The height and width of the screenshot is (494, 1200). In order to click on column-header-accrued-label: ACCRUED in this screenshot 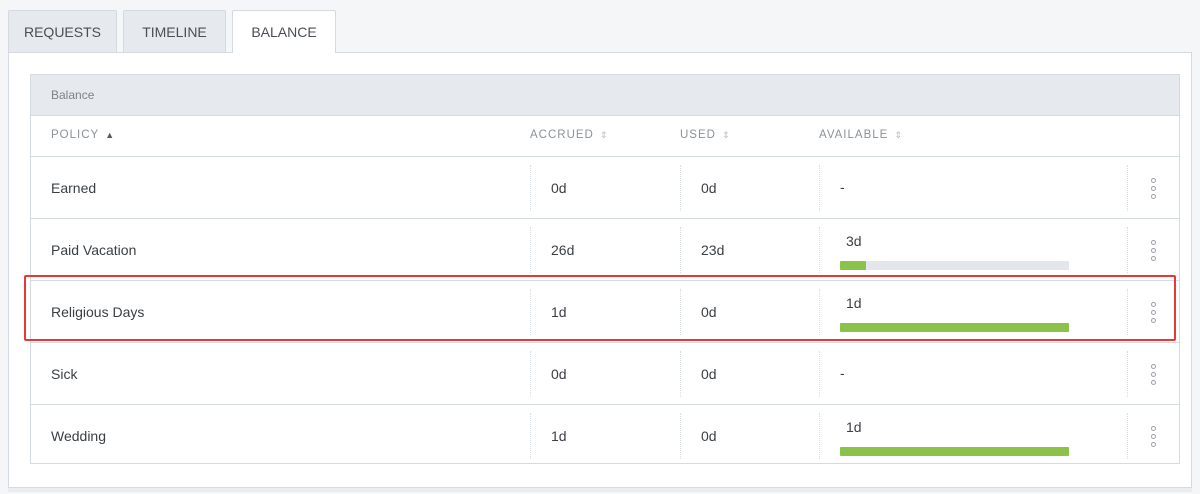, I will do `click(562, 135)`.